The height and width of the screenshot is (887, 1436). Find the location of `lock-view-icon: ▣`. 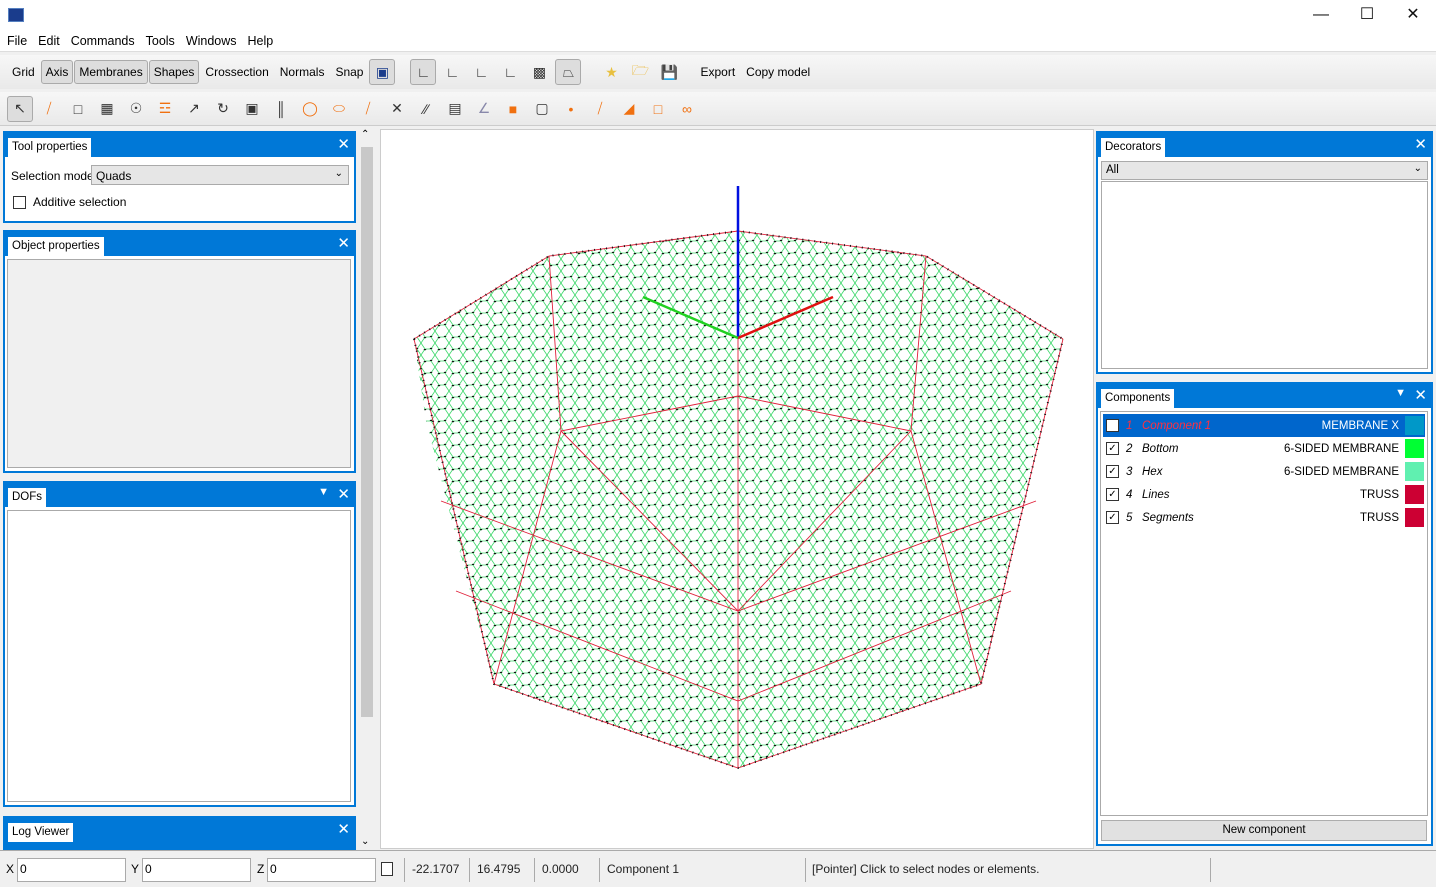

lock-view-icon: ▣ is located at coordinates (382, 72).